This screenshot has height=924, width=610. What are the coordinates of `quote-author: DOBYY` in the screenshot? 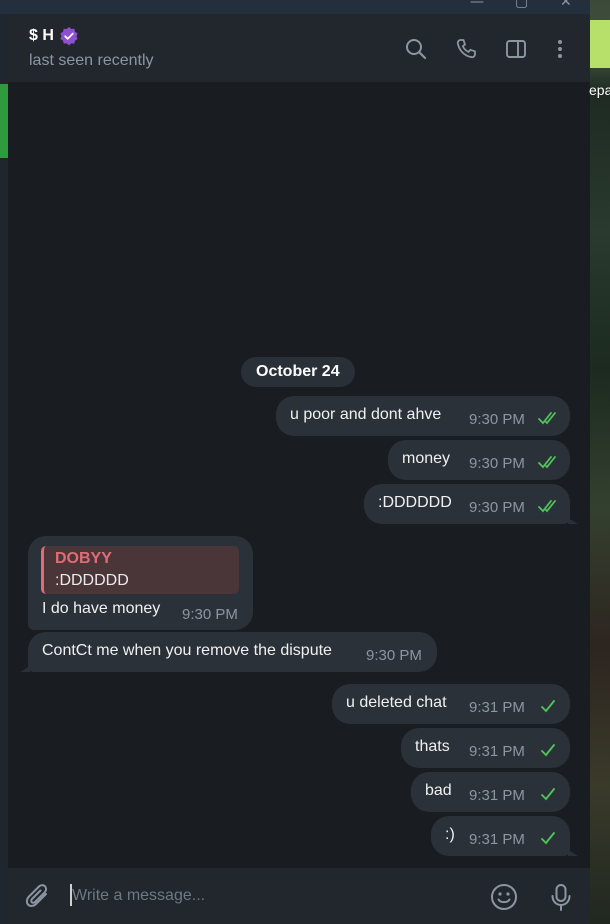 It's located at (83, 558).